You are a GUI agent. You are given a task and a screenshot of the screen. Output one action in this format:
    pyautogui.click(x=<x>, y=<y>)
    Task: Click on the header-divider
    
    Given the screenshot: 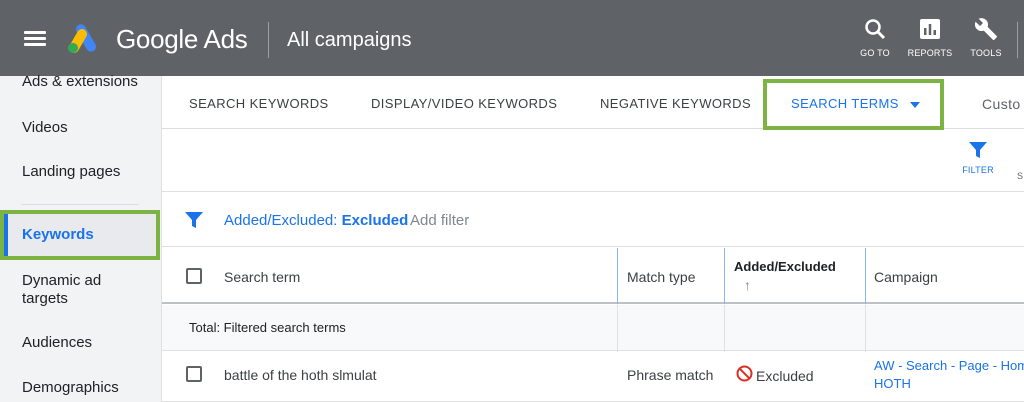 What is the action you would take?
    pyautogui.click(x=268, y=40)
    